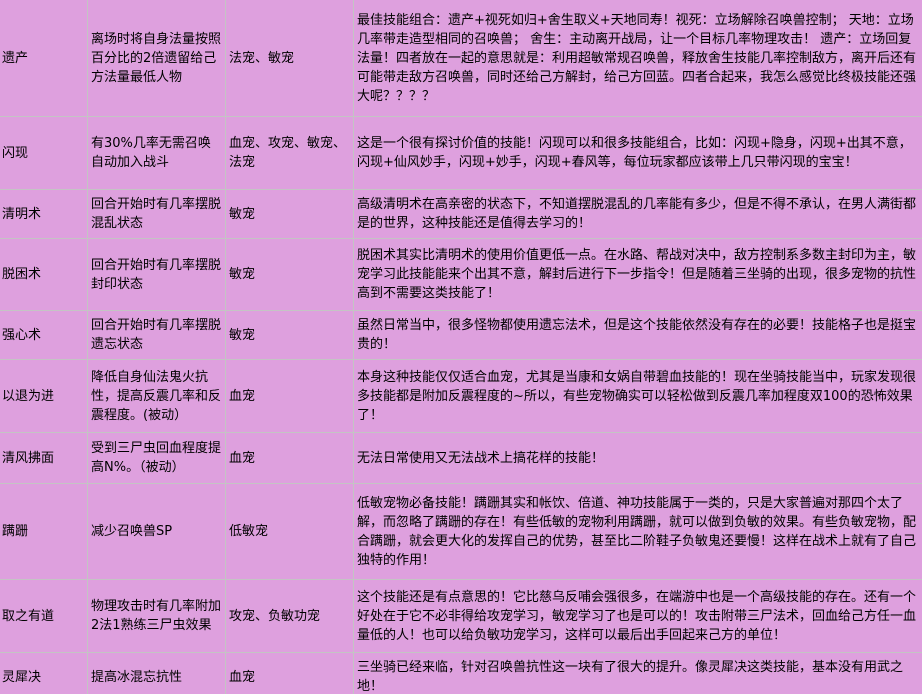 The image size is (922, 694). I want to click on skill-name-cell: 以退为进, so click(44, 396).